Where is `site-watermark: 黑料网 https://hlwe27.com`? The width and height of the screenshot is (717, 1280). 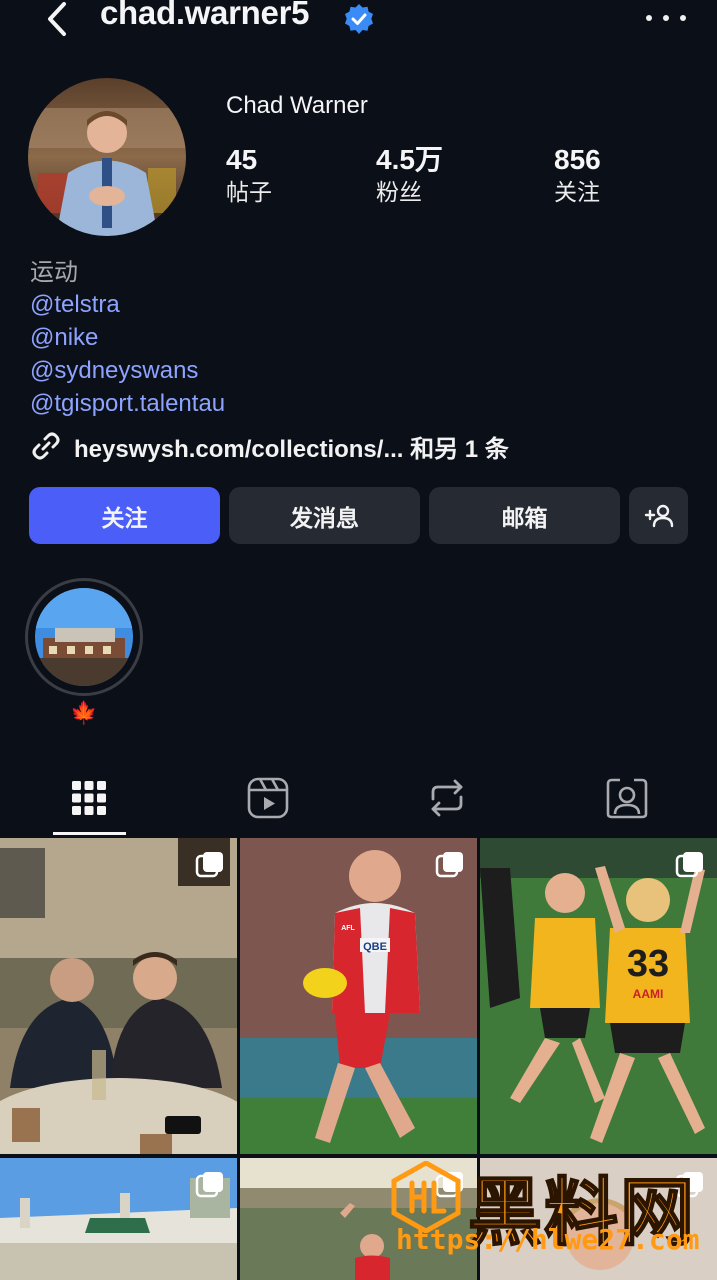 site-watermark: 黑料网 https://hlwe27.com is located at coordinates (550, 1214).